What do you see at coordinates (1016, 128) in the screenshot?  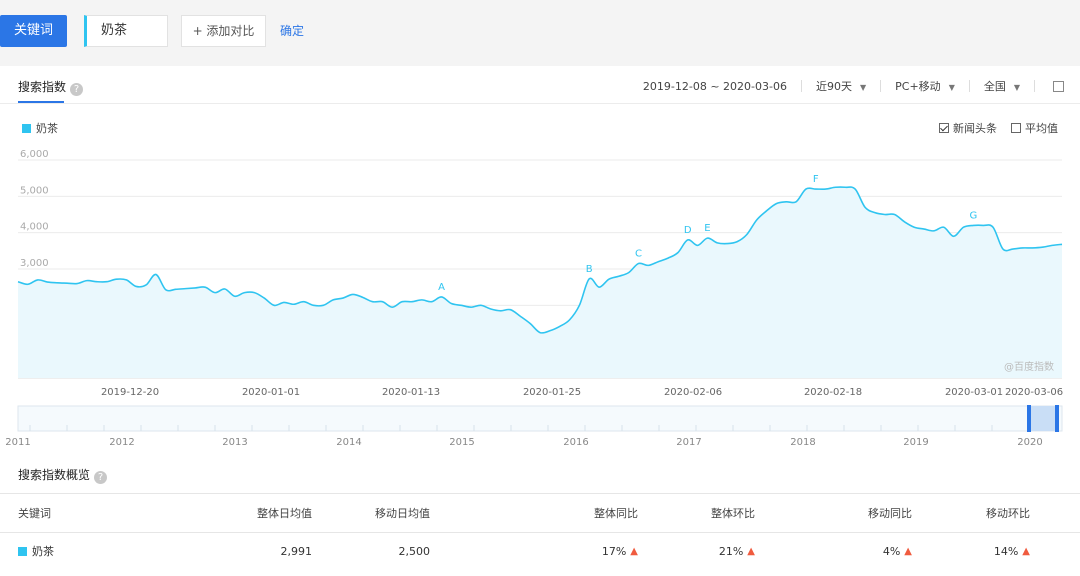 I see `checkbox-icon` at bounding box center [1016, 128].